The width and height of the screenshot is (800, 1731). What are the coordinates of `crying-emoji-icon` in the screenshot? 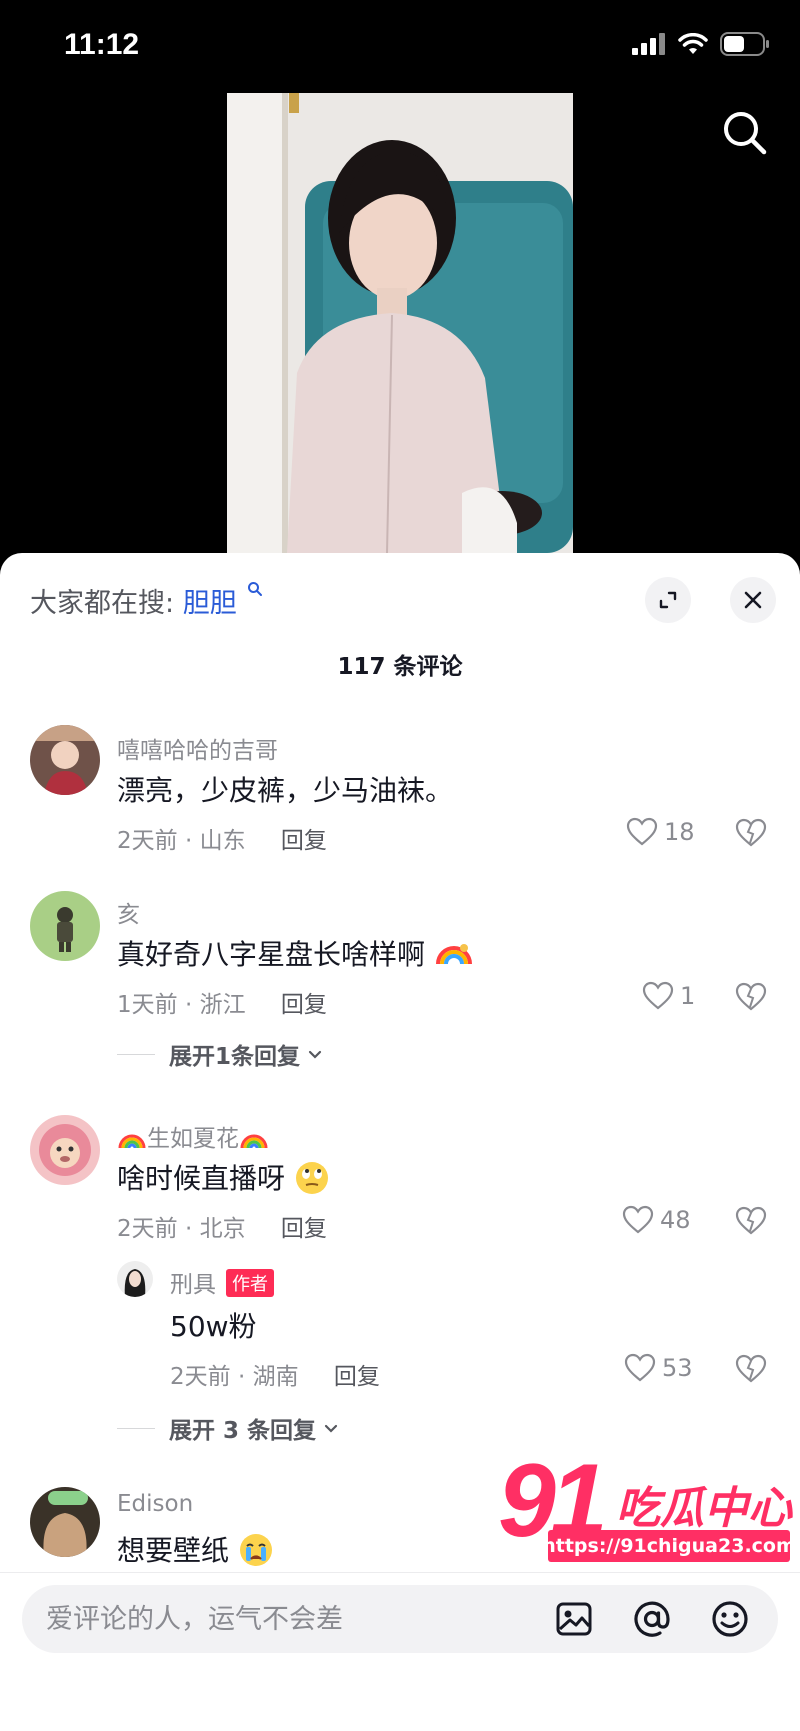 It's located at (255, 1550).